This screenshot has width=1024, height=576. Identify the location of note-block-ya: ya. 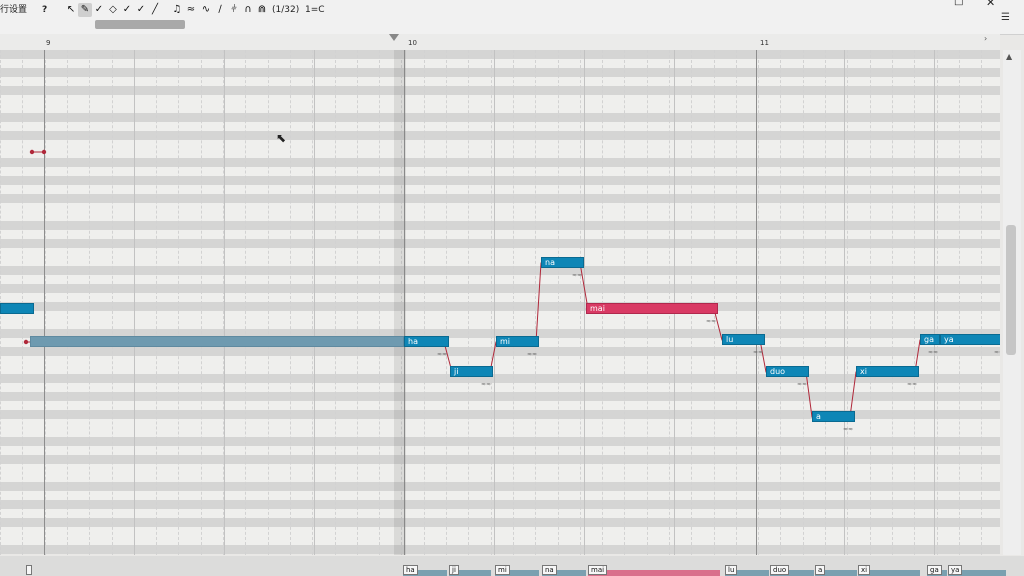
(970, 339).